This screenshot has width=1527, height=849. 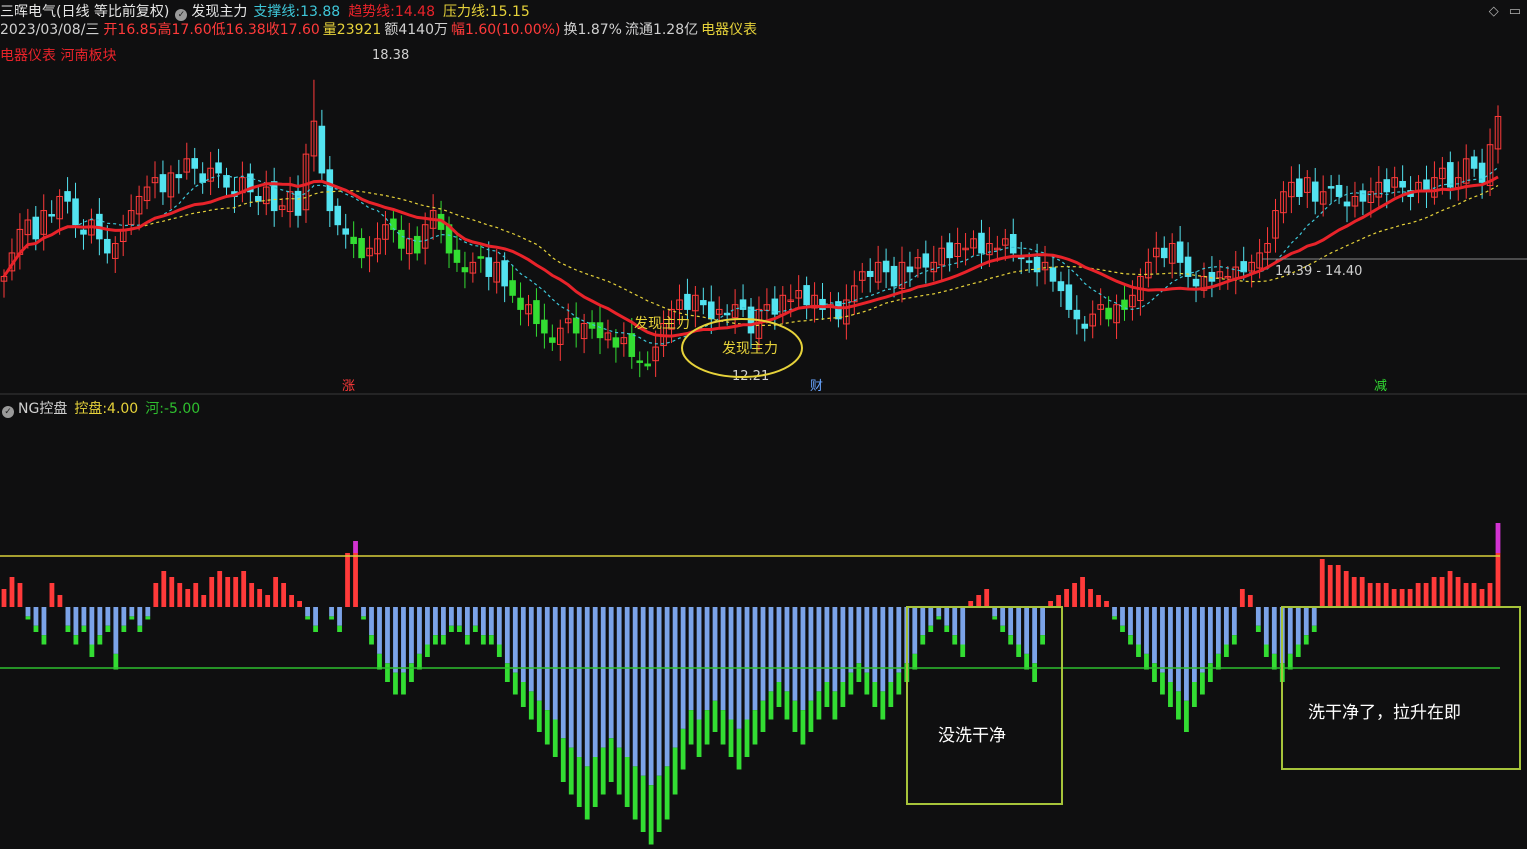 I want to click on event-tag-jian: 减, so click(x=1380, y=386).